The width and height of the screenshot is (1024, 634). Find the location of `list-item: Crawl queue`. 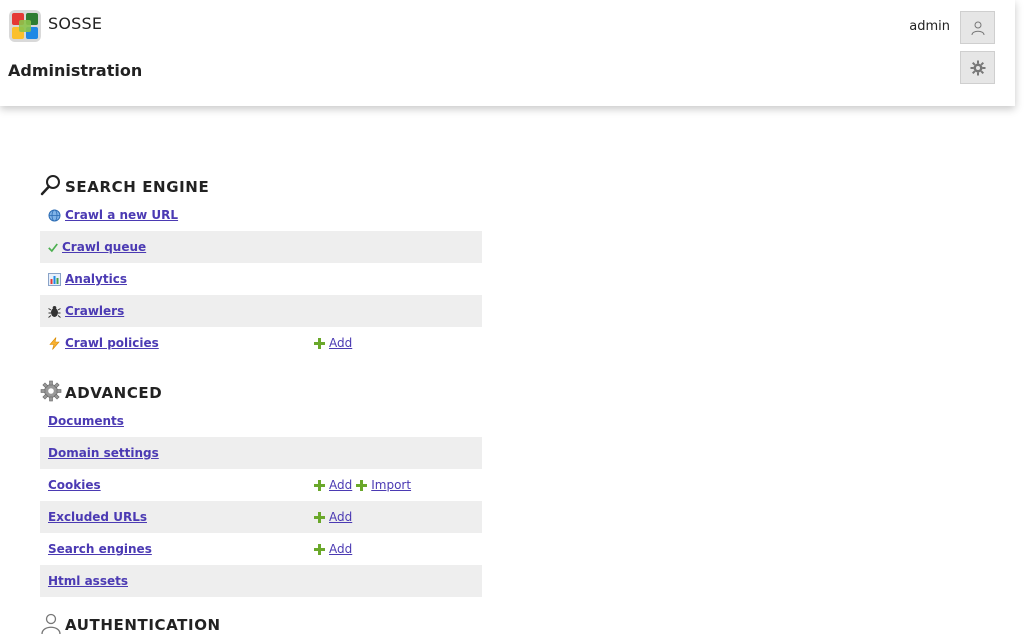

list-item: Crawl queue is located at coordinates (261, 247).